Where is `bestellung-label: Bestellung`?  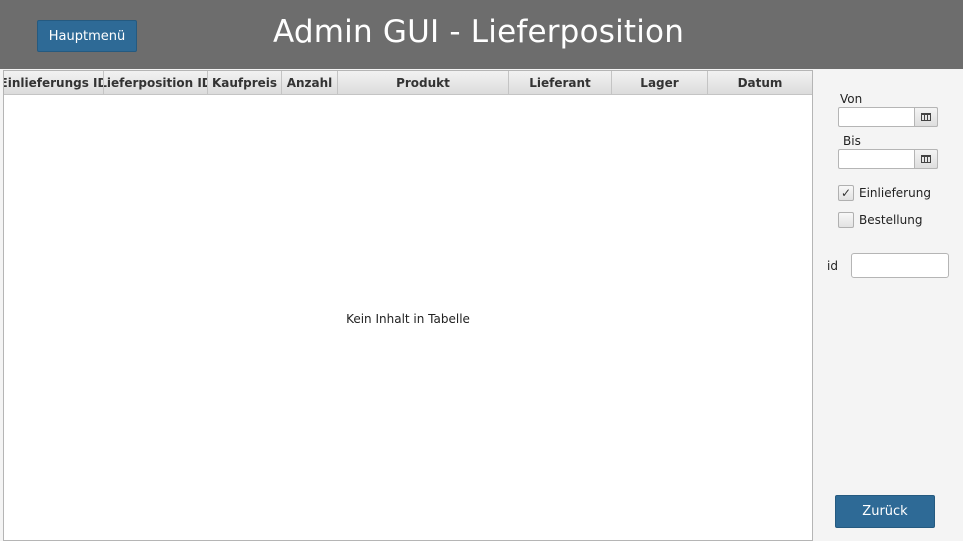
bestellung-label: Bestellung is located at coordinates (890, 220).